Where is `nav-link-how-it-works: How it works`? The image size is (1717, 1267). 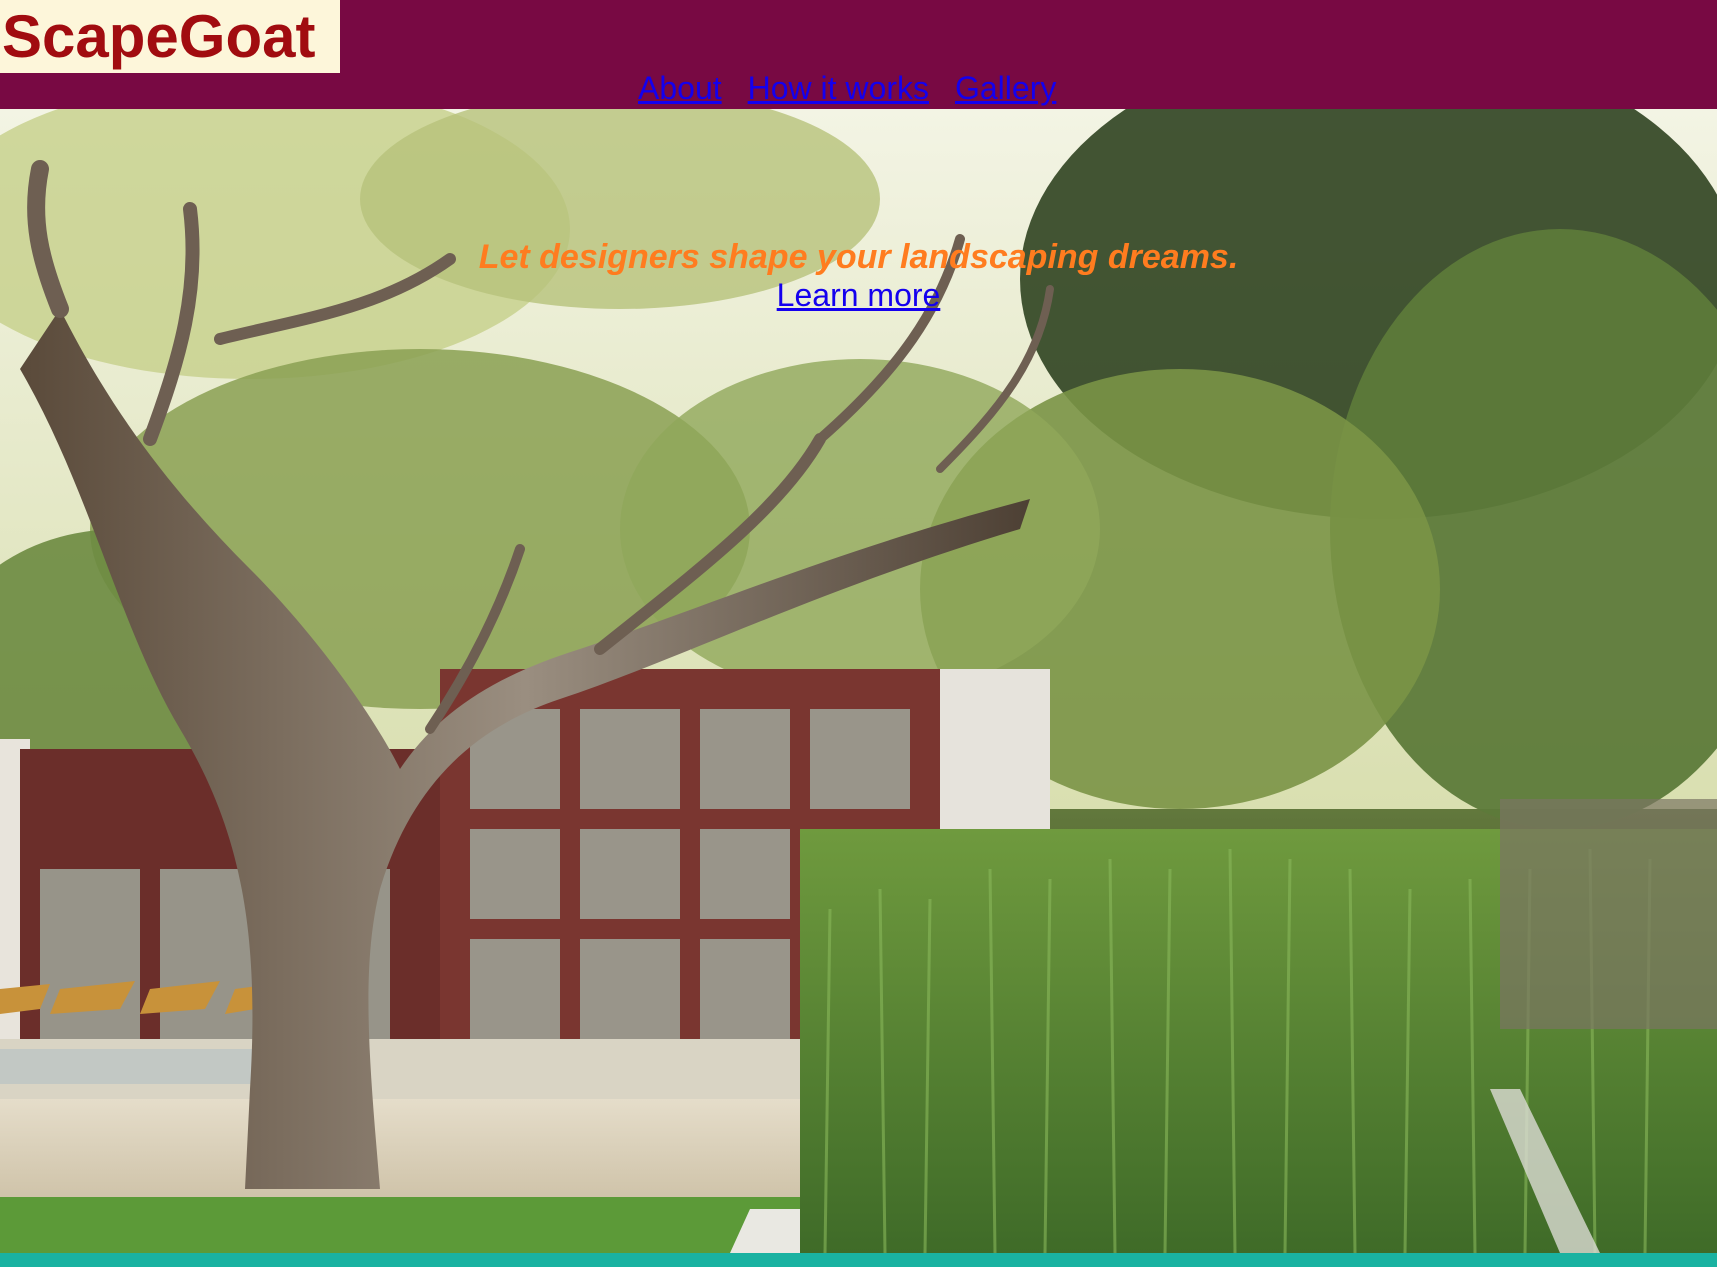 nav-link-how-it-works: How it works is located at coordinates (838, 88).